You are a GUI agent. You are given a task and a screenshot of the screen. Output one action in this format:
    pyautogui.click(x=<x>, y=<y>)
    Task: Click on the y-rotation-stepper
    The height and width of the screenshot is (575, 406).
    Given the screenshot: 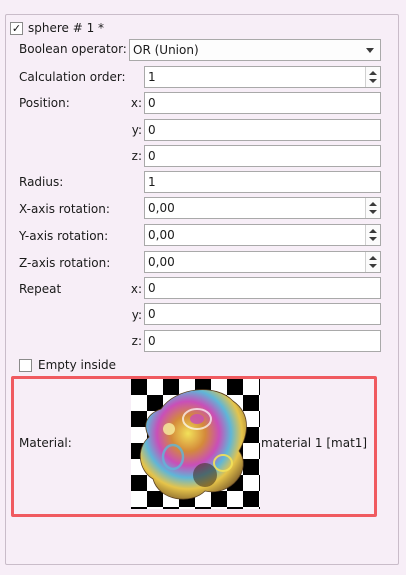 What is the action you would take?
    pyautogui.click(x=372, y=235)
    